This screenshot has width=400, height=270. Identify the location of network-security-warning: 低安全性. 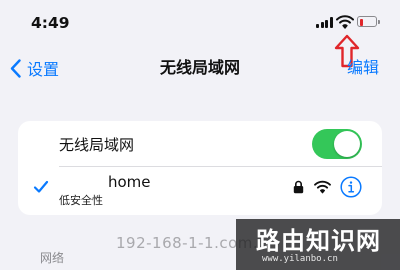
(81, 200).